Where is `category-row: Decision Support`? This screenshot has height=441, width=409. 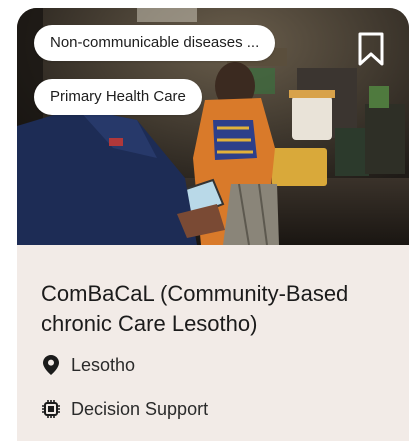
category-row: Decision Support is located at coordinates (124, 409).